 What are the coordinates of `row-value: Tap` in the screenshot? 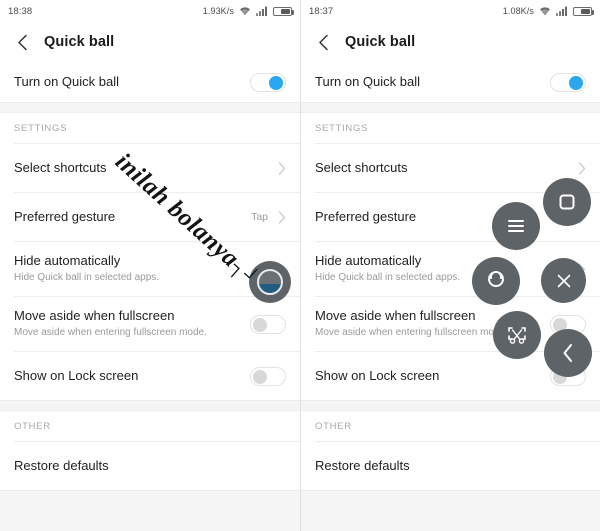 It's located at (259, 217).